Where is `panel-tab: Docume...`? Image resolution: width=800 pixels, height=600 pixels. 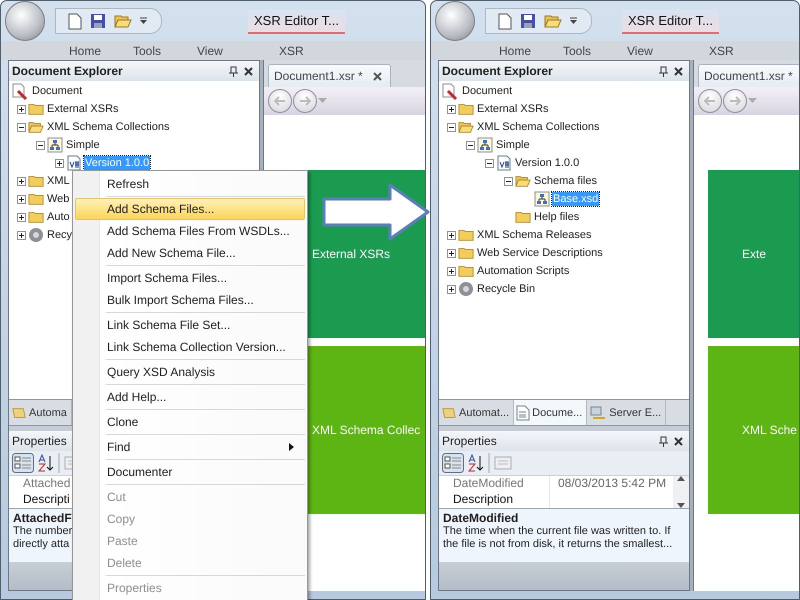
panel-tab: Docume... is located at coordinates (551, 412).